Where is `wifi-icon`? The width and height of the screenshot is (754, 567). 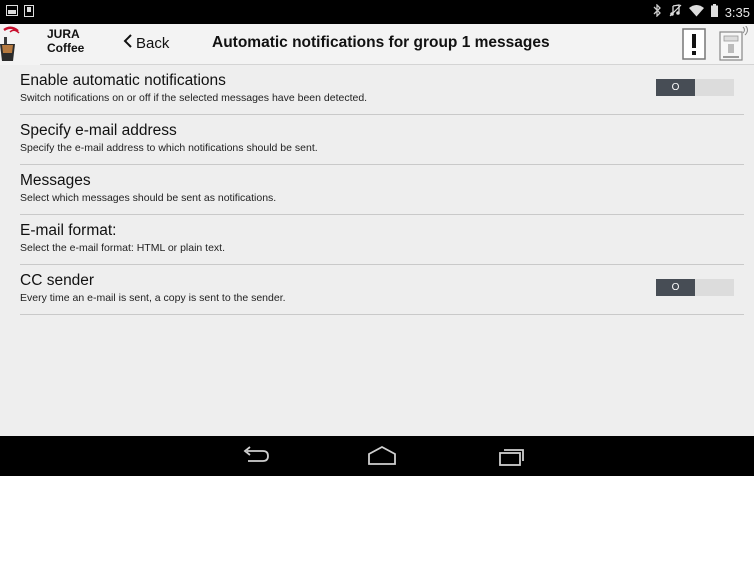
wifi-icon is located at coordinates (696, 12).